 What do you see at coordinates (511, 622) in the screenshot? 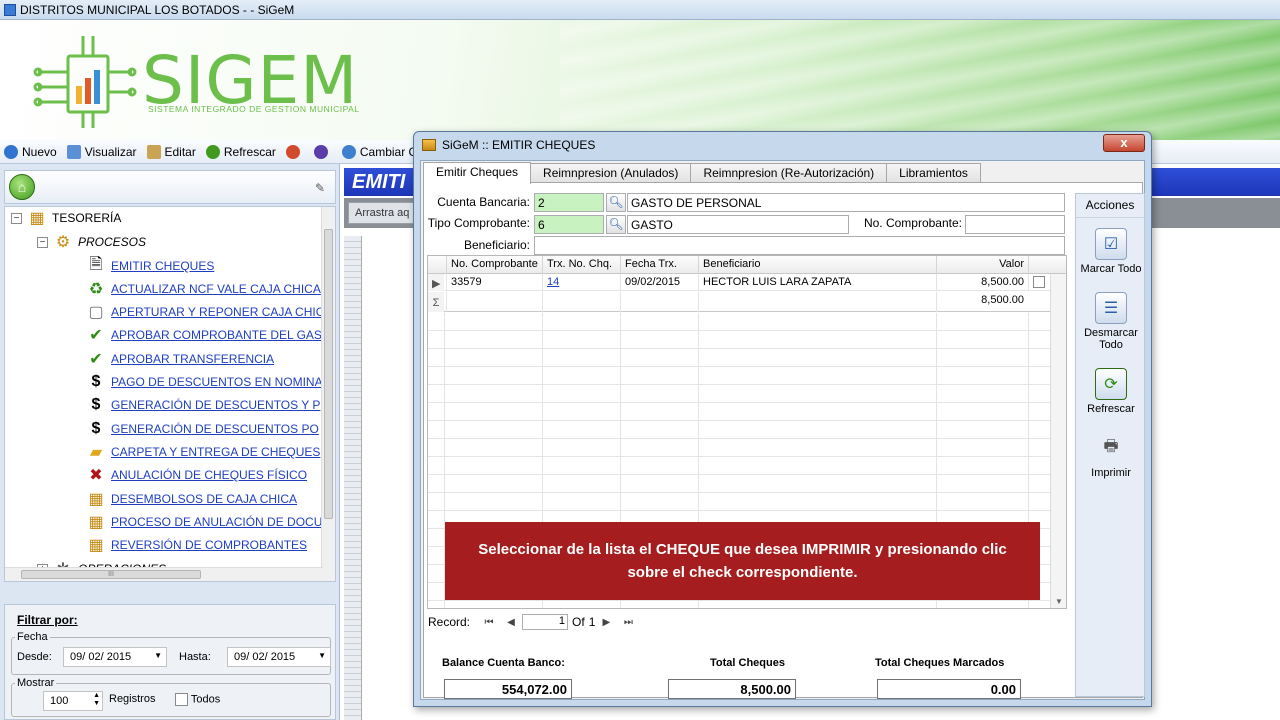
I see `prev-record-icon: ◀` at bounding box center [511, 622].